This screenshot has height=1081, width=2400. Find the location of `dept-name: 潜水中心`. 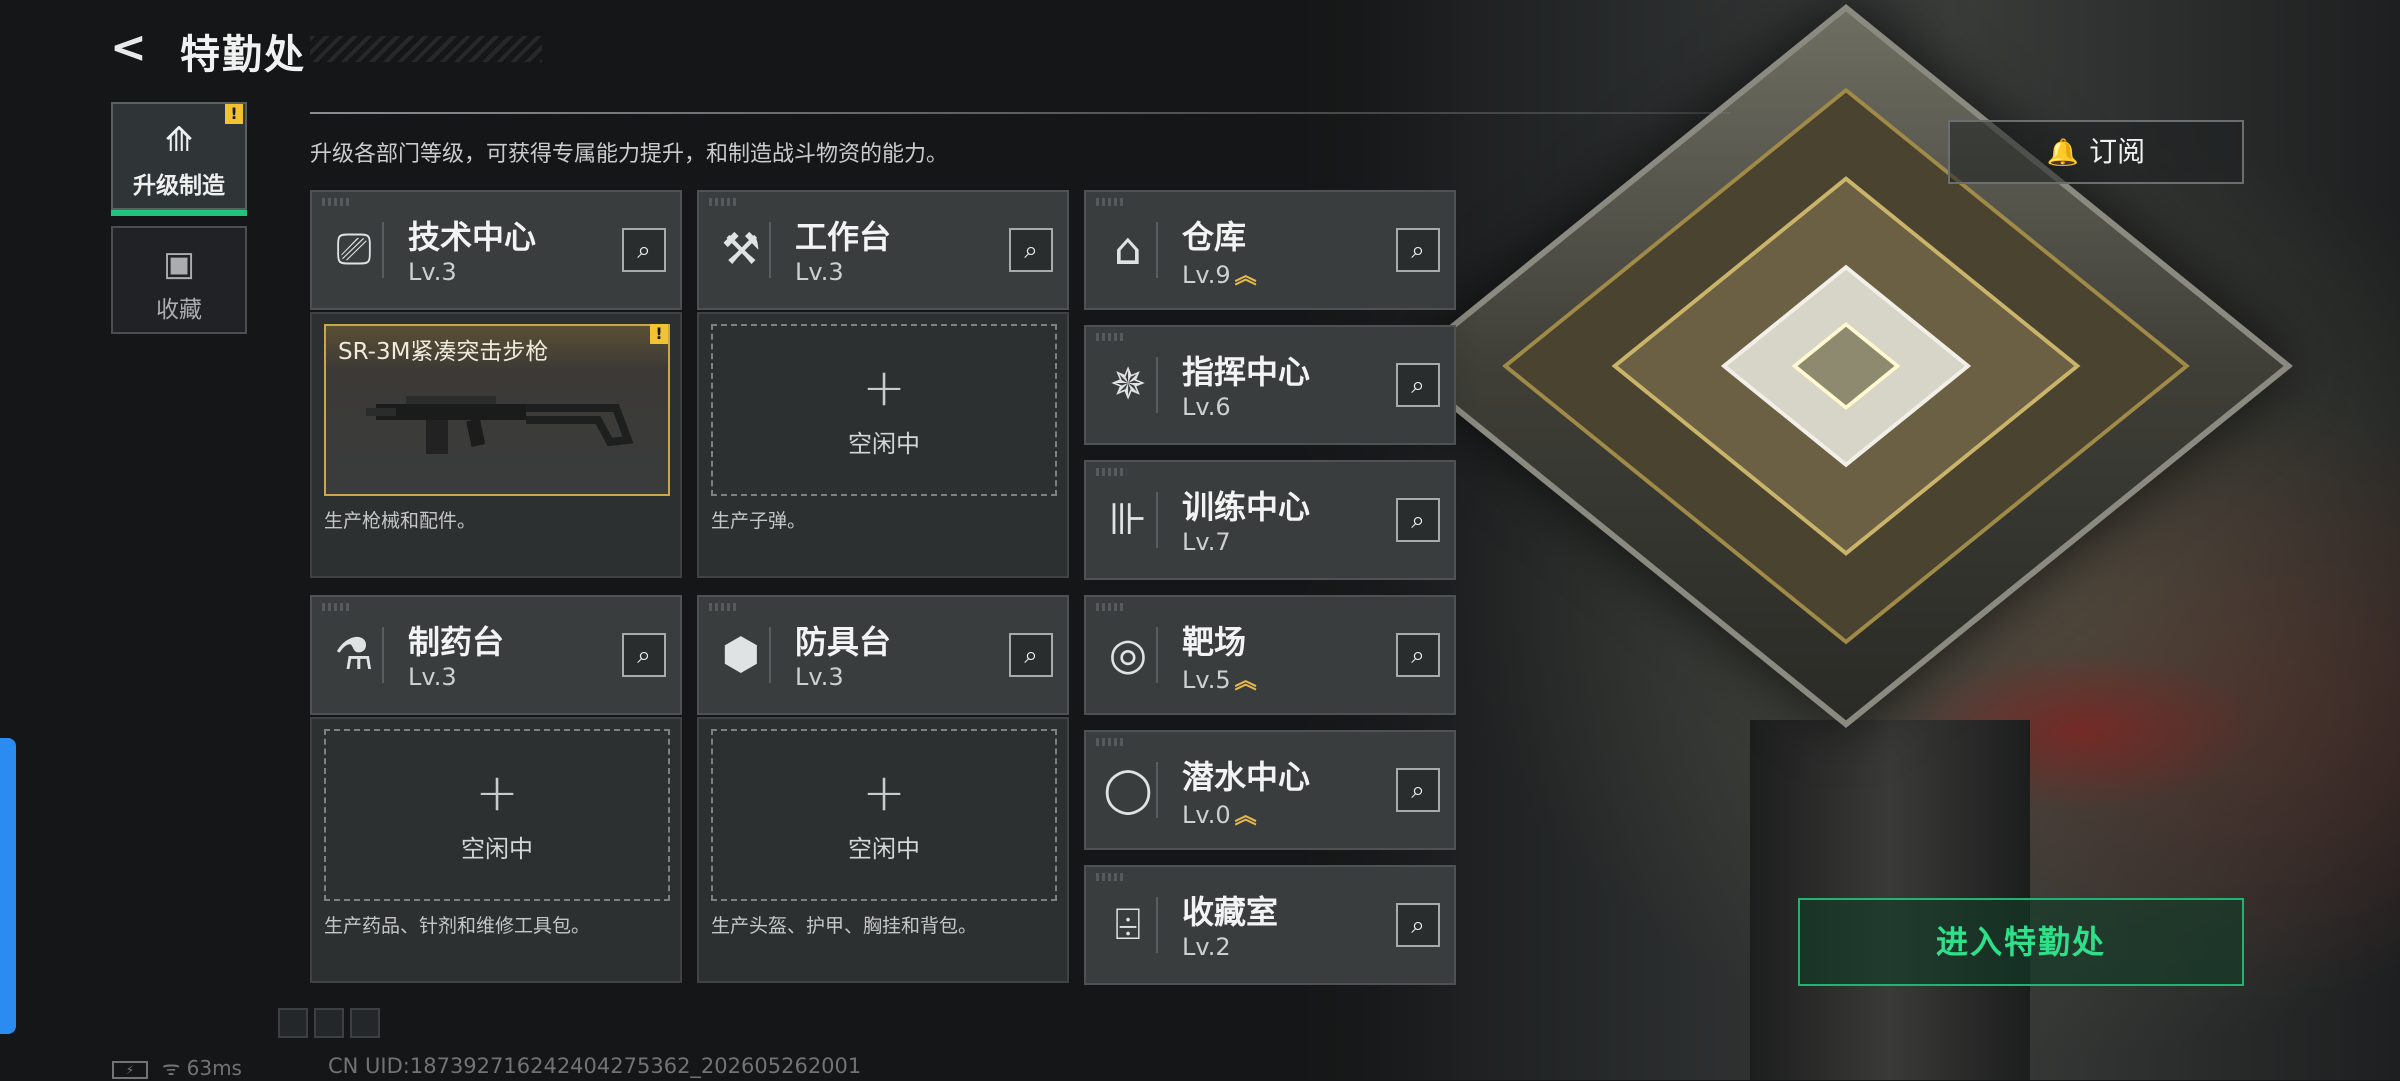

dept-name: 潜水中心 is located at coordinates (1246, 777).